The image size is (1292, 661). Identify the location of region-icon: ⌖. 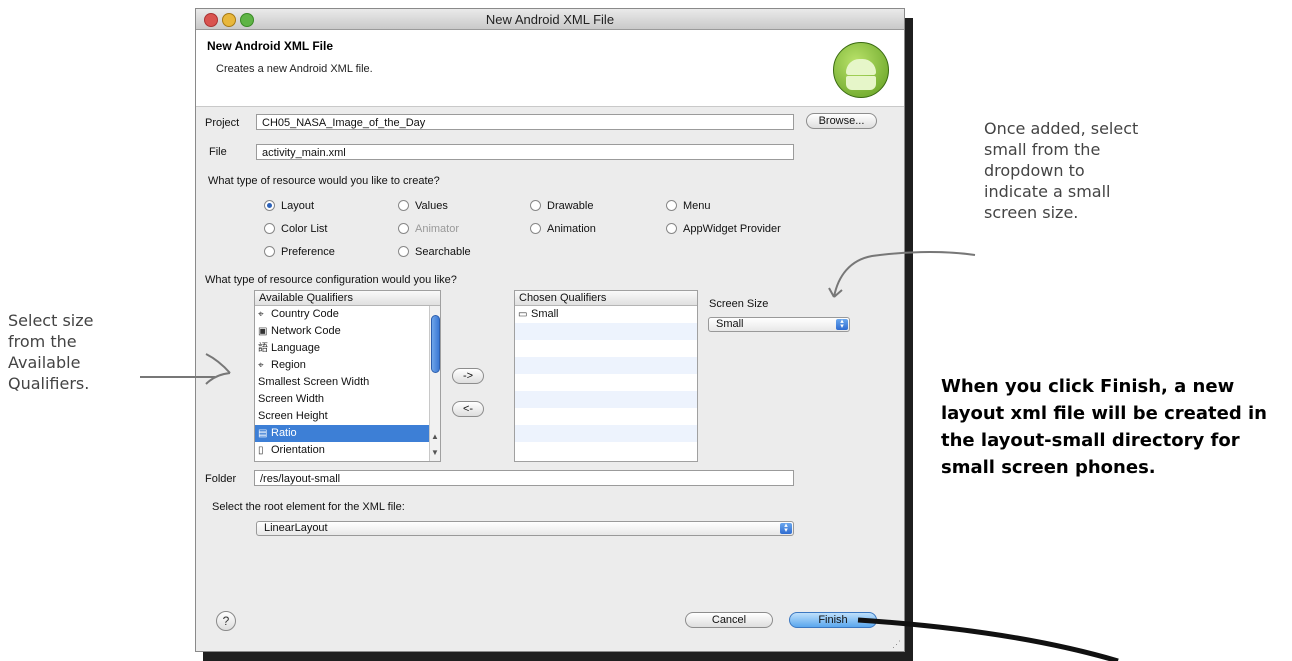
(261, 365).